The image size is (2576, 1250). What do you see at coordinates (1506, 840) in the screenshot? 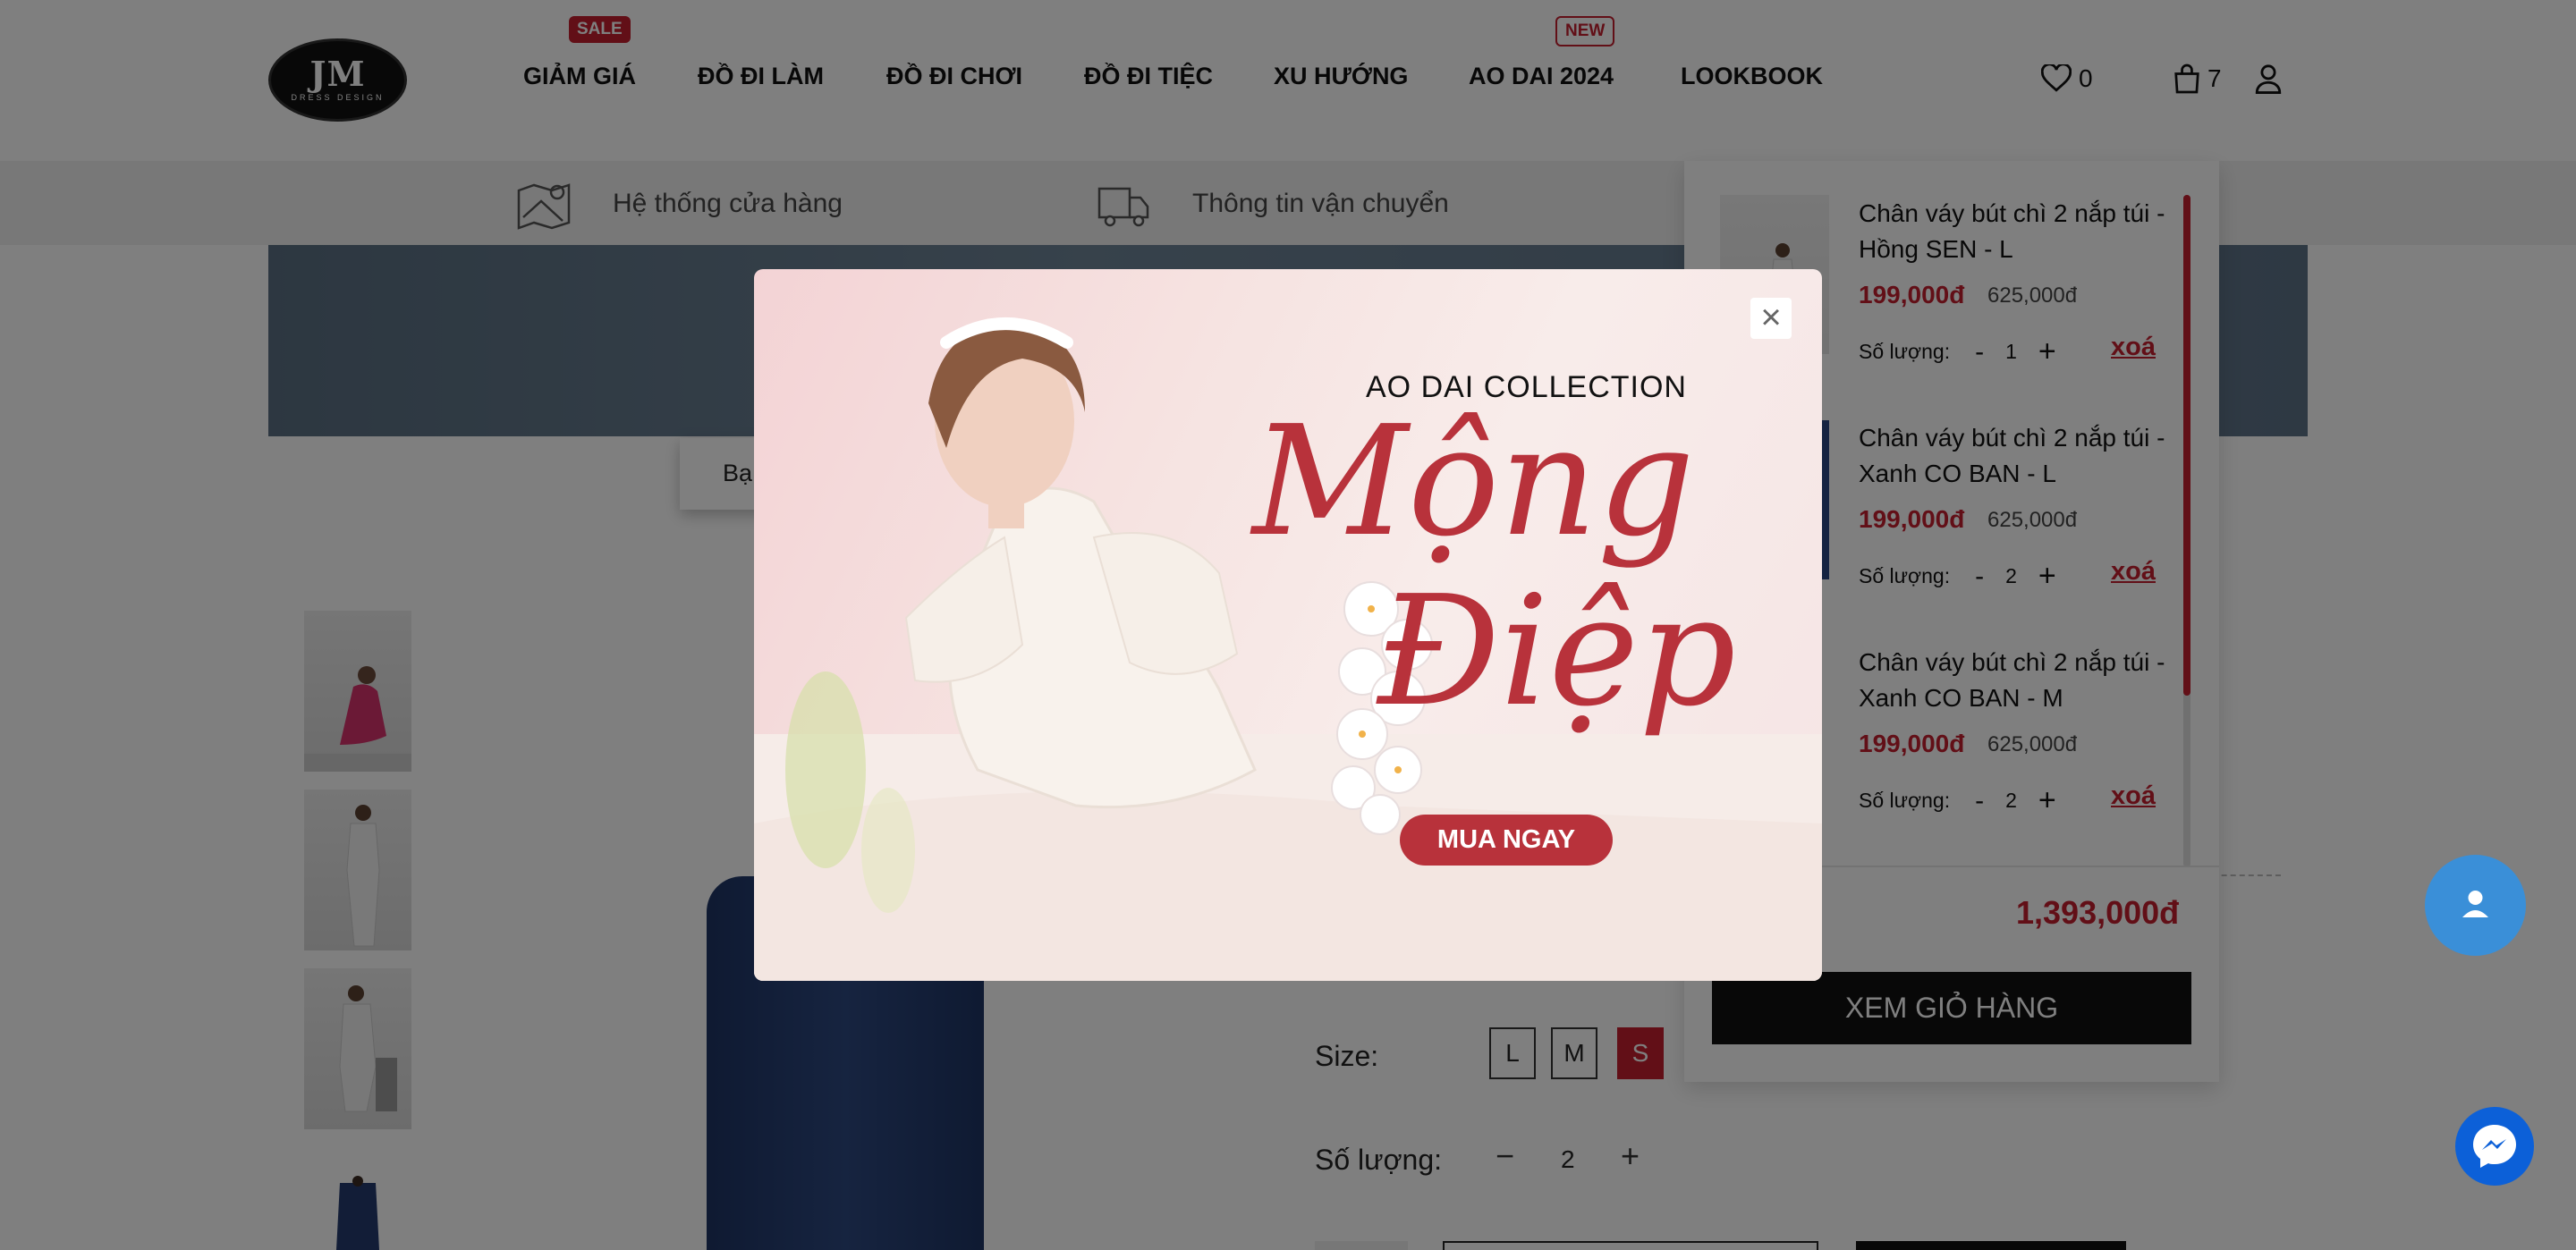
I see `shop-now-button: MUA NGAY` at bounding box center [1506, 840].